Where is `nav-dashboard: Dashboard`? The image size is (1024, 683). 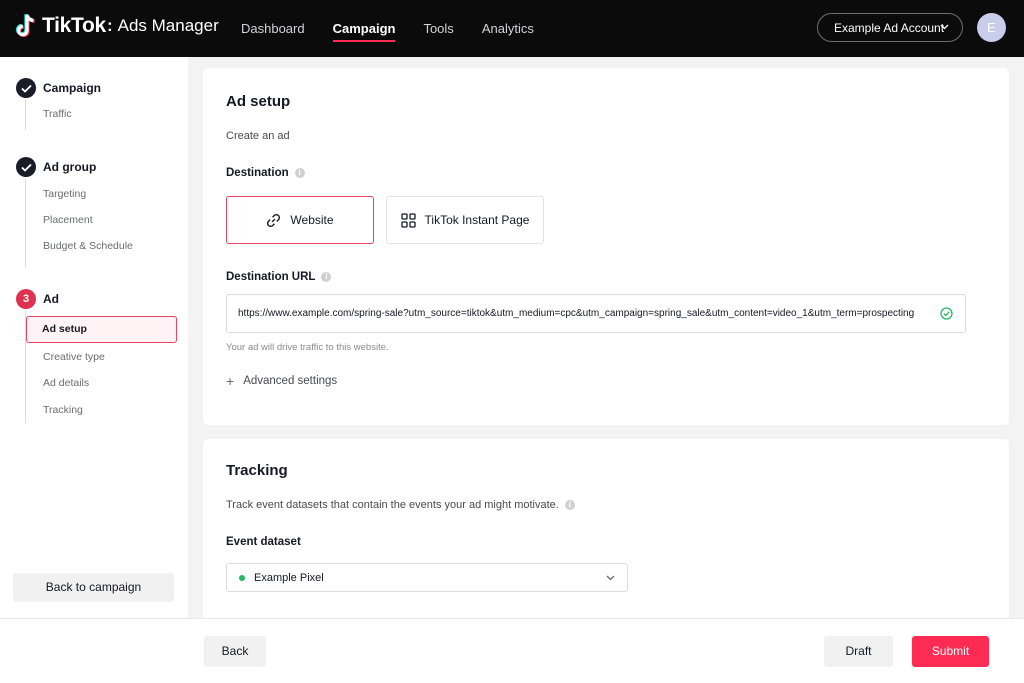
nav-dashboard: Dashboard is located at coordinates (273, 28).